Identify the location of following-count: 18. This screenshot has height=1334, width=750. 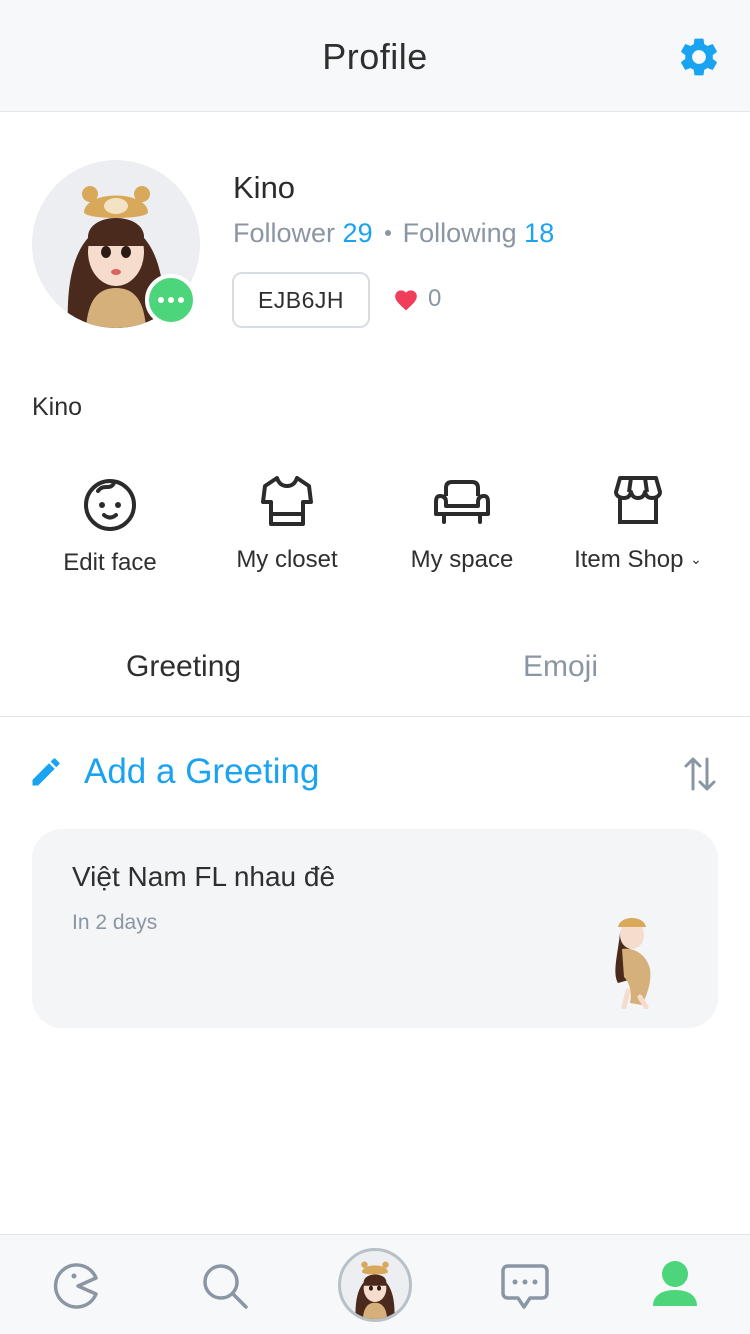
(539, 233).